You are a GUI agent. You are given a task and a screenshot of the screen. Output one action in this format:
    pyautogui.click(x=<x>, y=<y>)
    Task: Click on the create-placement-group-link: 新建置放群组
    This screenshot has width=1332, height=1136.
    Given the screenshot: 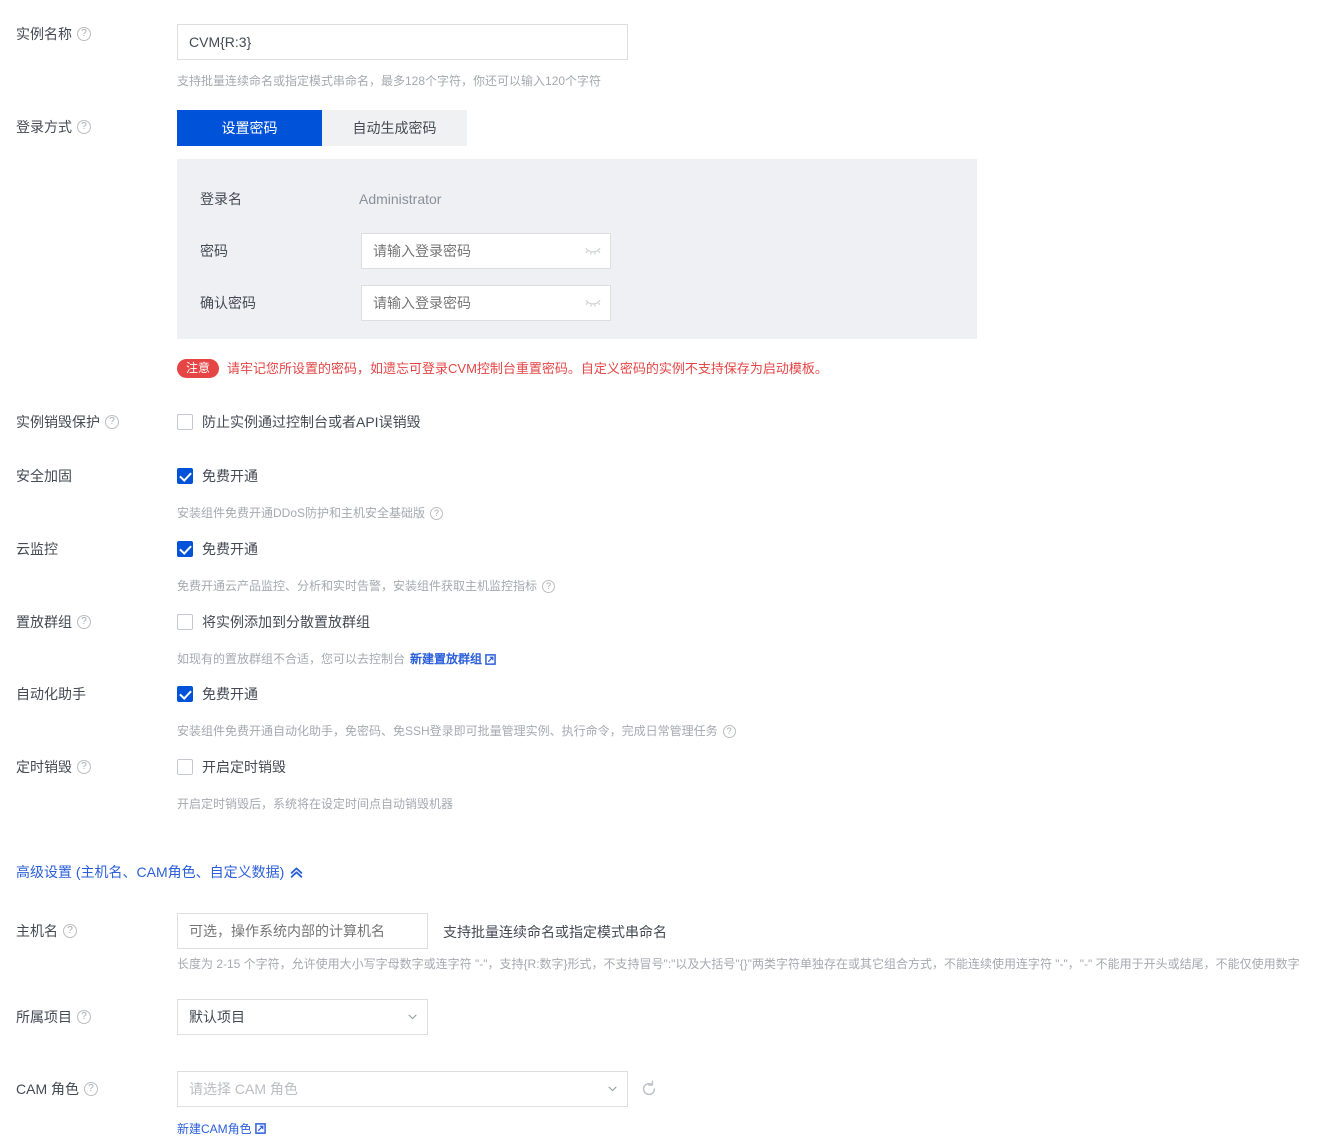 What is the action you would take?
    pyautogui.click(x=453, y=659)
    